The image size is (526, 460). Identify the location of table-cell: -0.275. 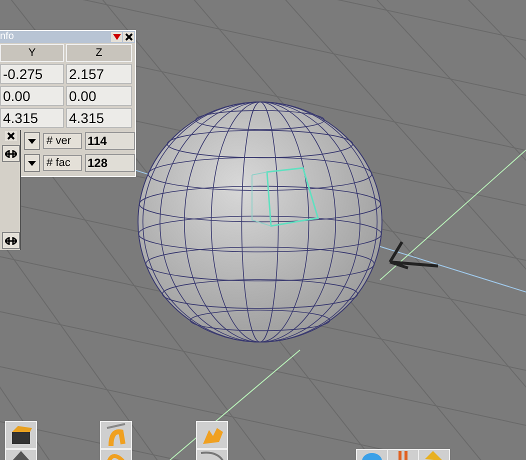
(32, 74).